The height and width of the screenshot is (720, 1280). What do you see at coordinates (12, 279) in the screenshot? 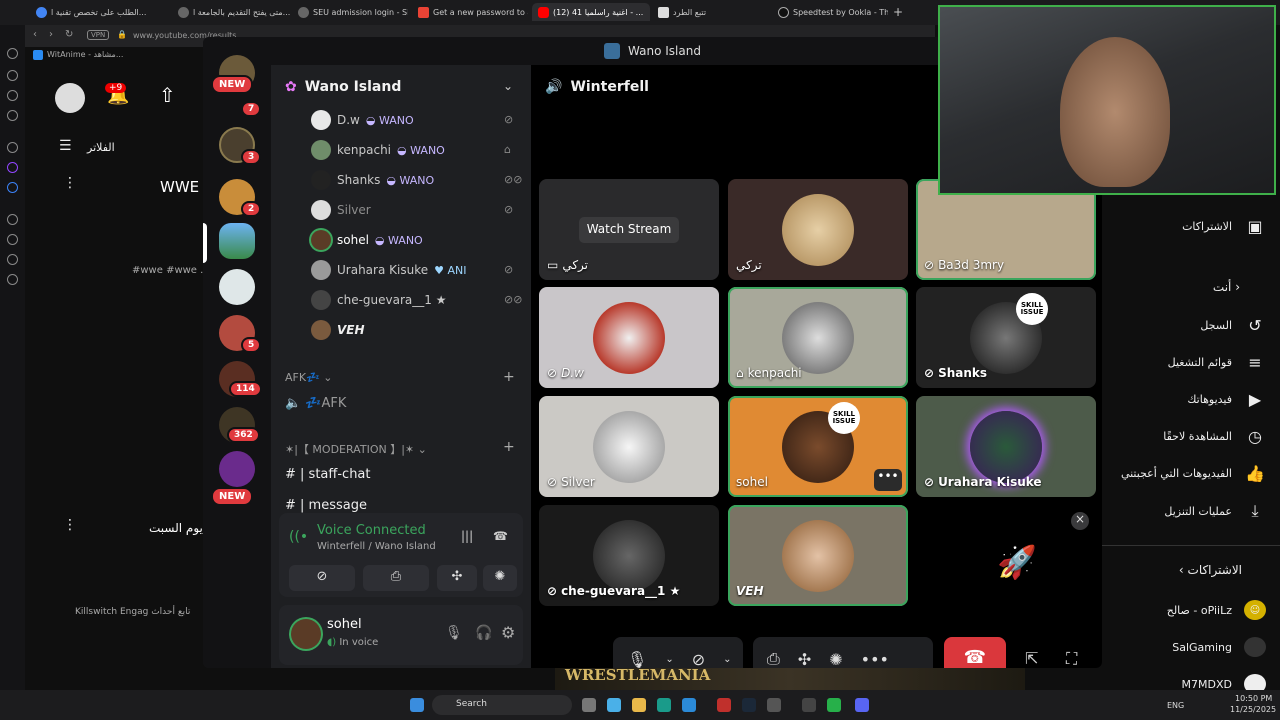
I see `settings-icon` at bounding box center [12, 279].